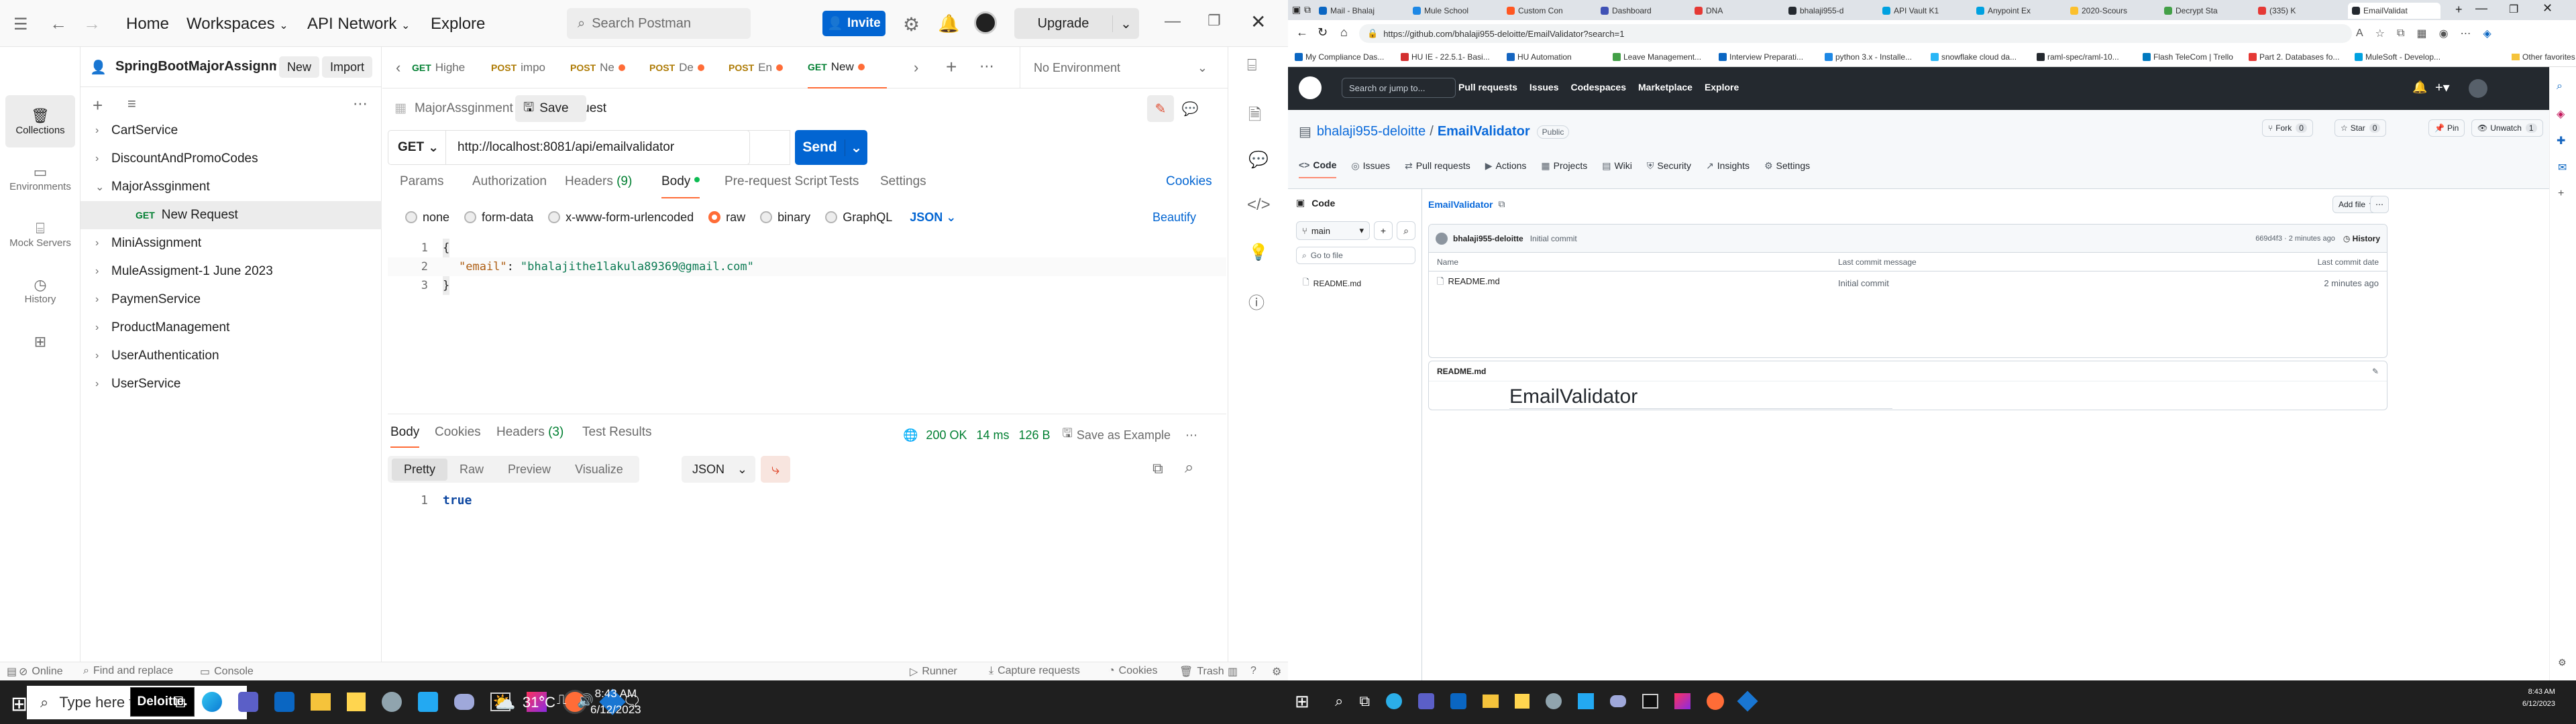 The image size is (2576, 724). I want to click on chevron-down-icon: ⌄, so click(103, 187).